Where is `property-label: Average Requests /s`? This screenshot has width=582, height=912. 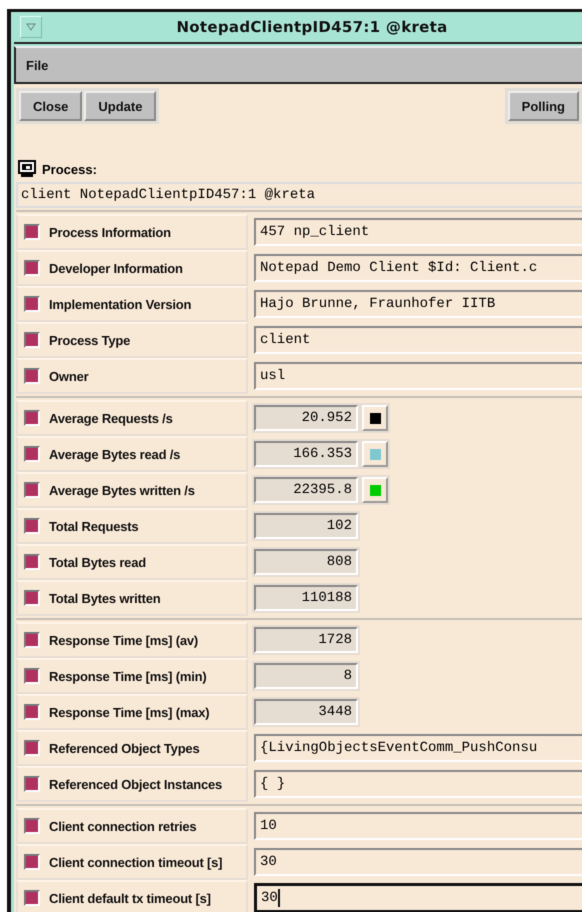
property-label: Average Requests /s is located at coordinates (111, 418).